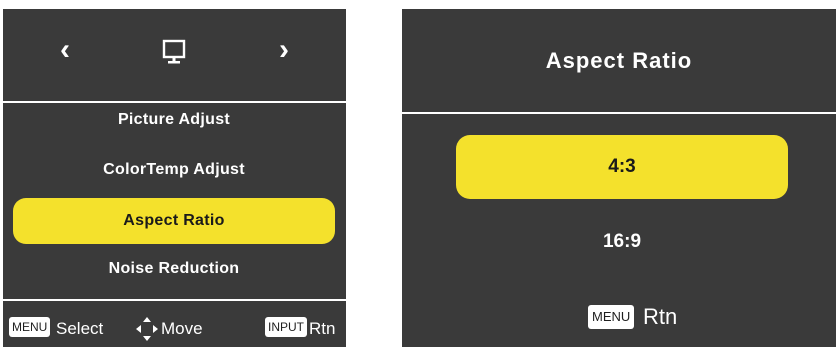 The image size is (838, 350). I want to click on menu-item-picture-adjust: Picture Adjust, so click(174, 120).